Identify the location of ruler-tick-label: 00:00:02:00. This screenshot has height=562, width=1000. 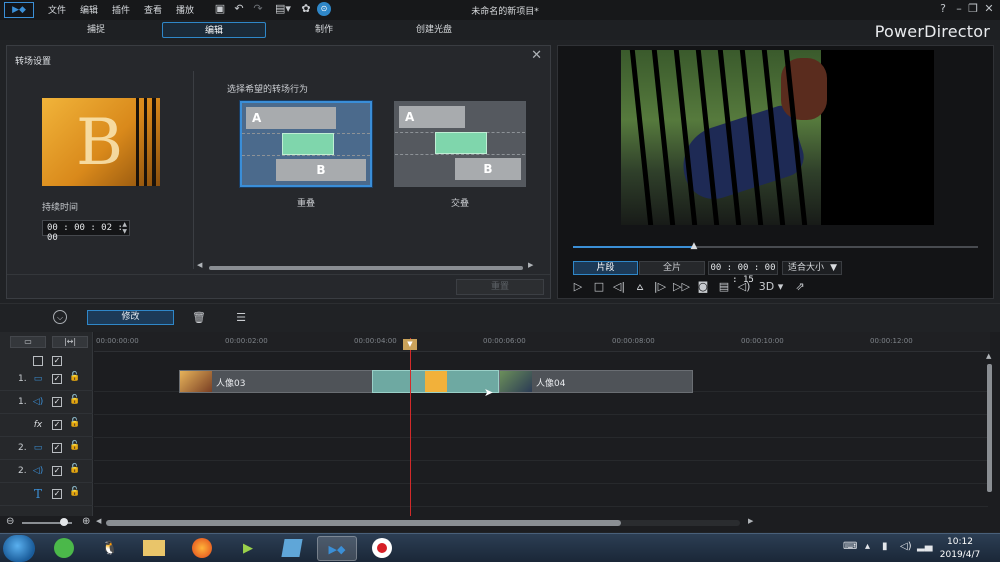
(246, 341).